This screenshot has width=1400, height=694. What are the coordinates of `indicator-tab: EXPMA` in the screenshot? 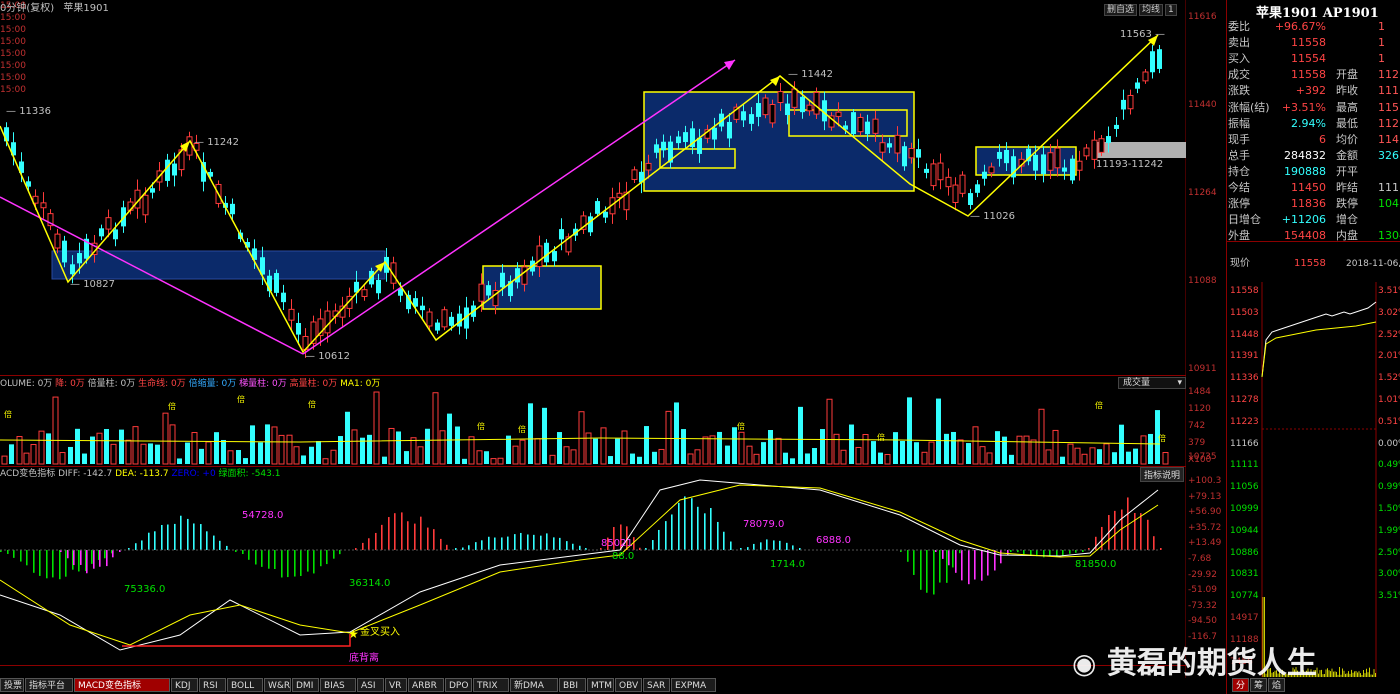 It's located at (693, 685).